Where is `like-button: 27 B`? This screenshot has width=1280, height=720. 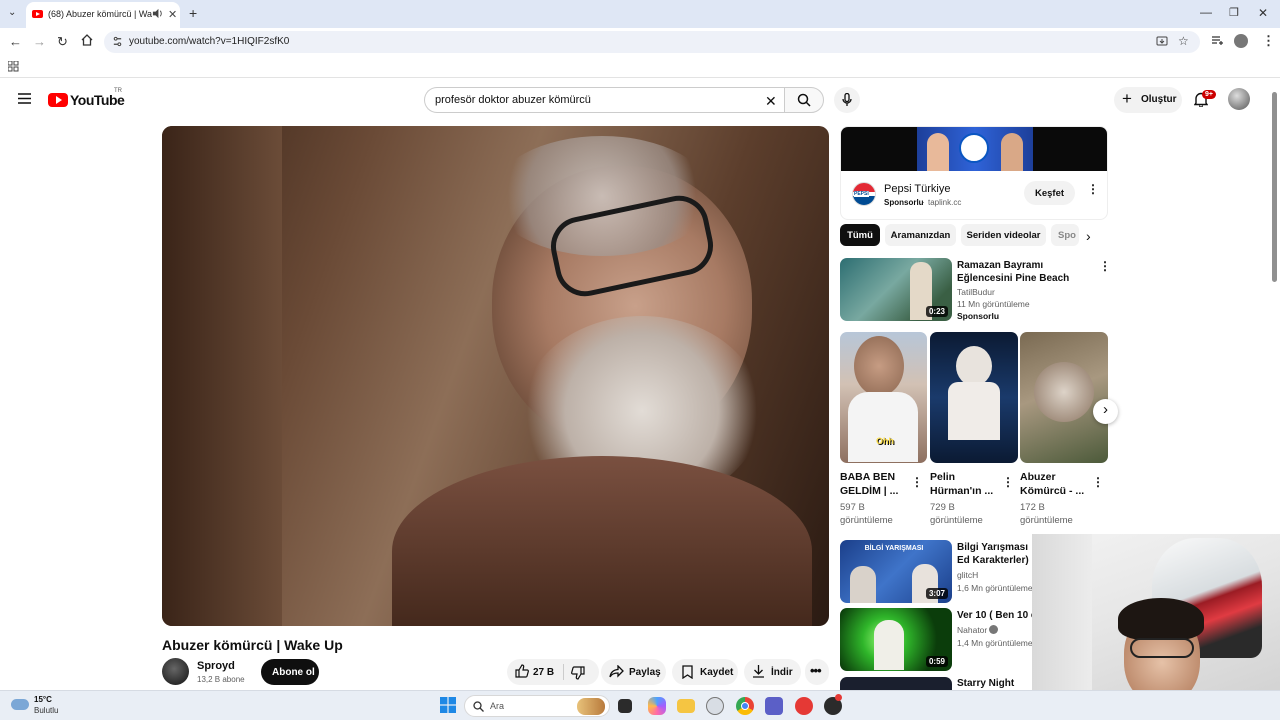 like-button: 27 B is located at coordinates (537, 672).